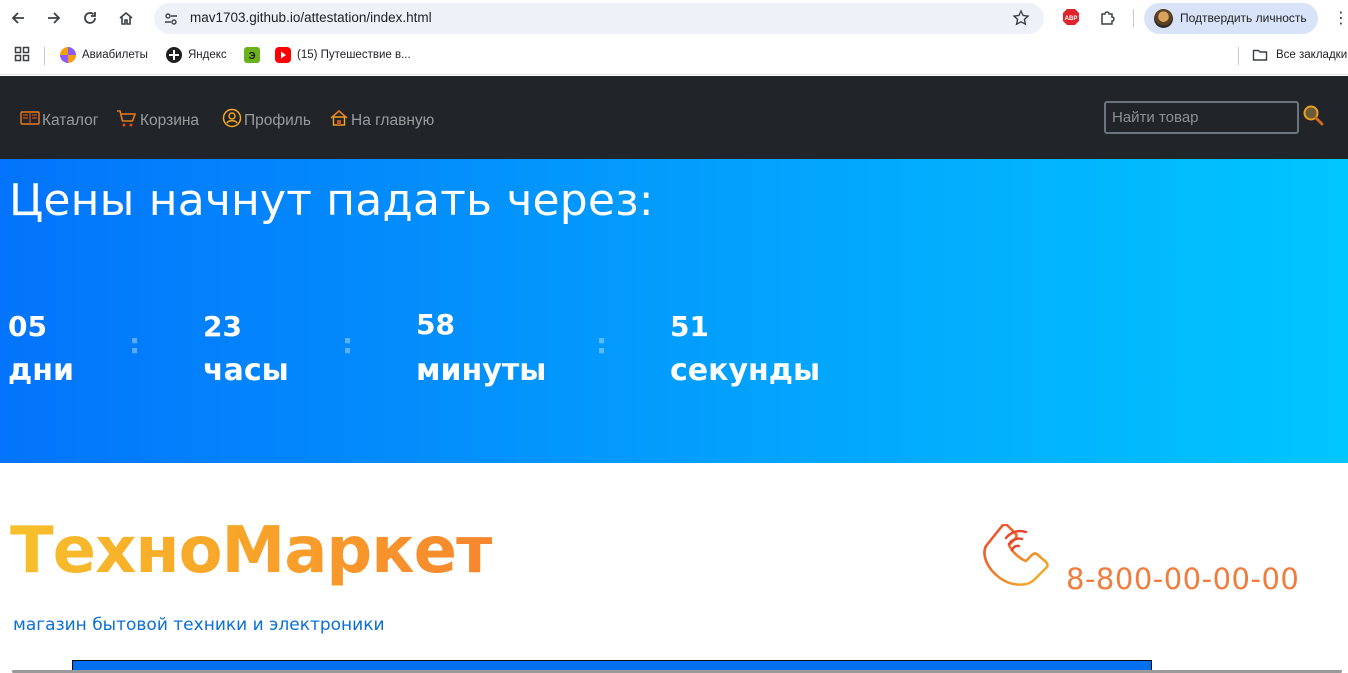 The image size is (1348, 673). I want to click on countdown-seconds: 51 секунды, so click(745, 351).